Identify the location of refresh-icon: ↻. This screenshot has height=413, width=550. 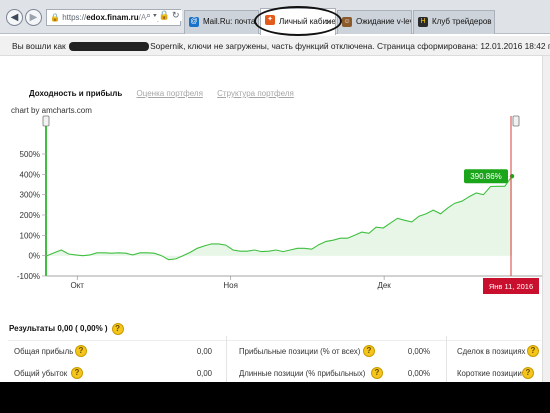
(177, 15).